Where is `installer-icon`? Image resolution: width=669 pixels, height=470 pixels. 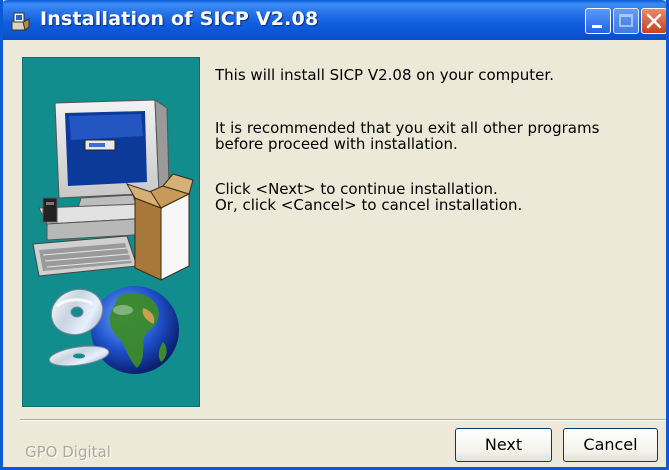 installer-icon is located at coordinates (20, 21).